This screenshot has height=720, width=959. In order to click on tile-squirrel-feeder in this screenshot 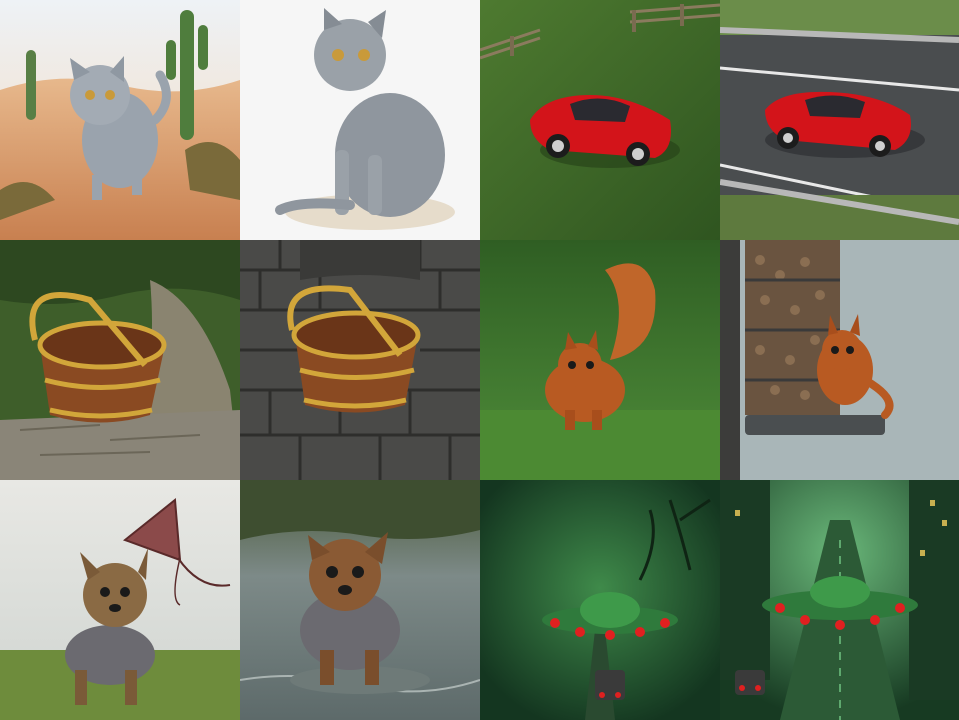, I will do `click(839, 360)`.